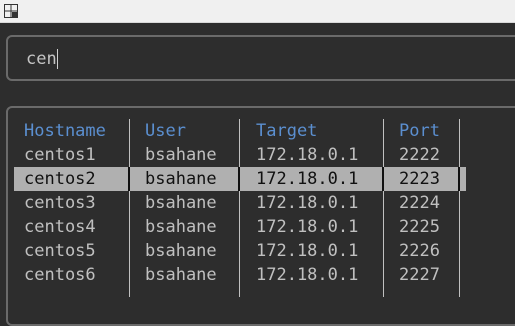  I want to click on column-header-user: User, so click(165, 131).